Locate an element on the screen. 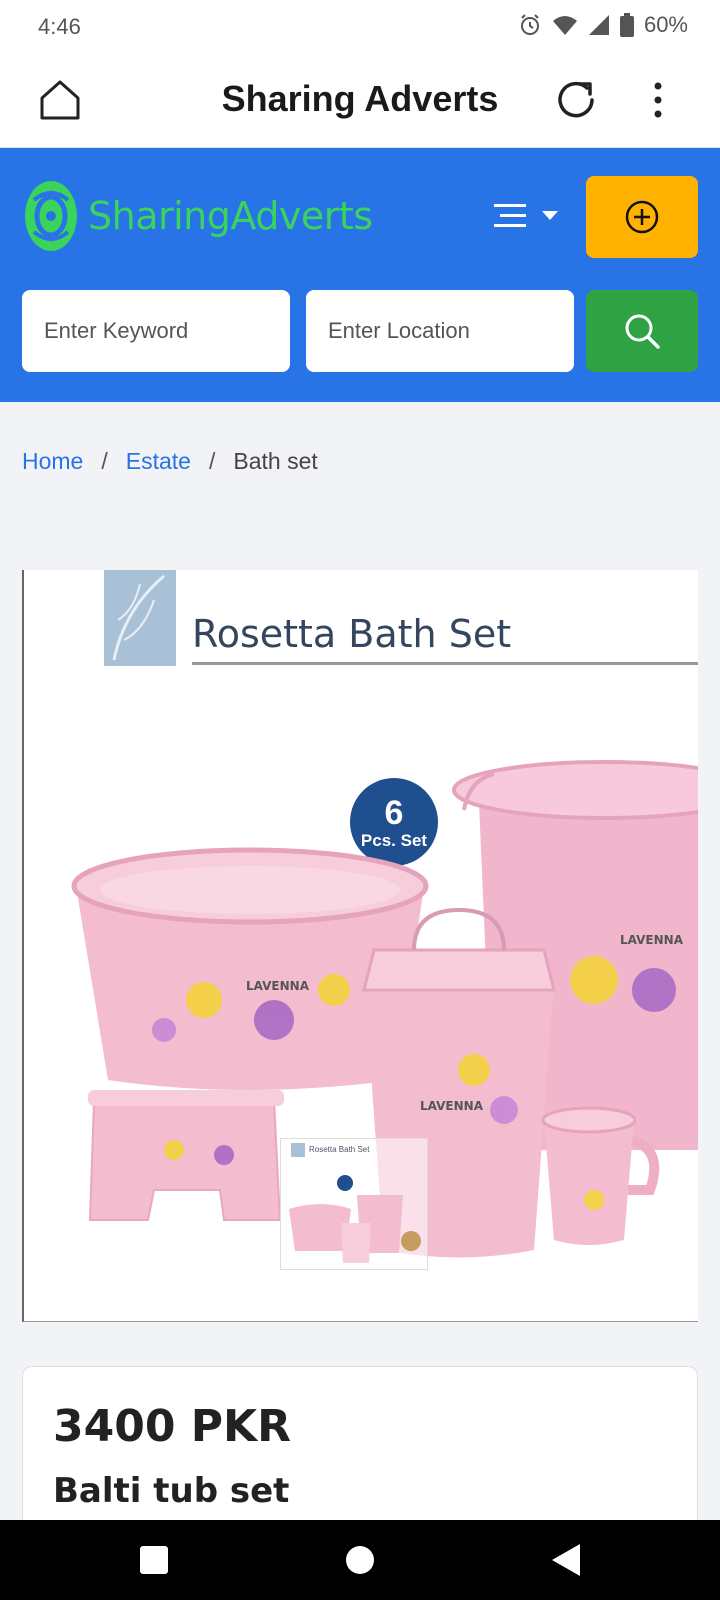 Image resolution: width=720 pixels, height=1600 pixels. image-thumbnail: Rosetta Bath Set is located at coordinates (354, 1204).